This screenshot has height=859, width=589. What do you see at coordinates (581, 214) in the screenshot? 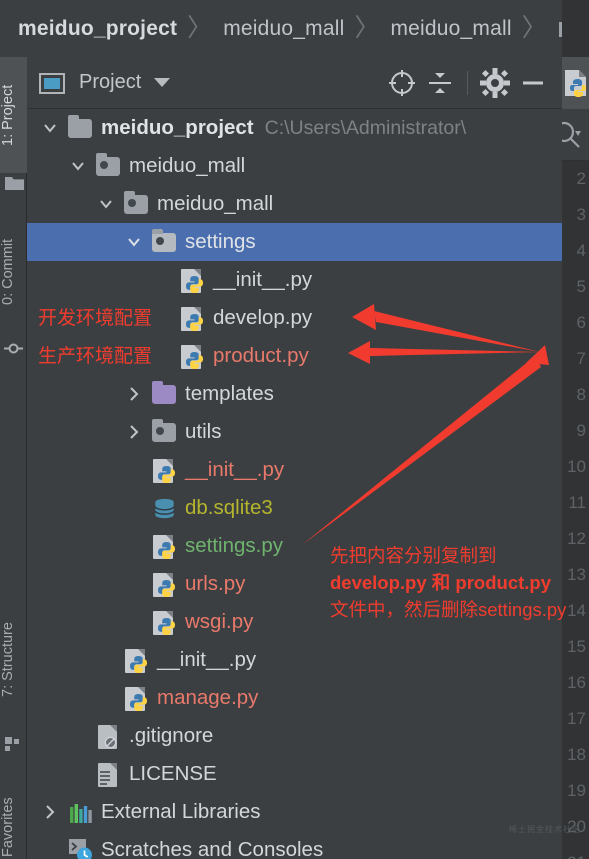
I see `line-number: 3` at bounding box center [581, 214].